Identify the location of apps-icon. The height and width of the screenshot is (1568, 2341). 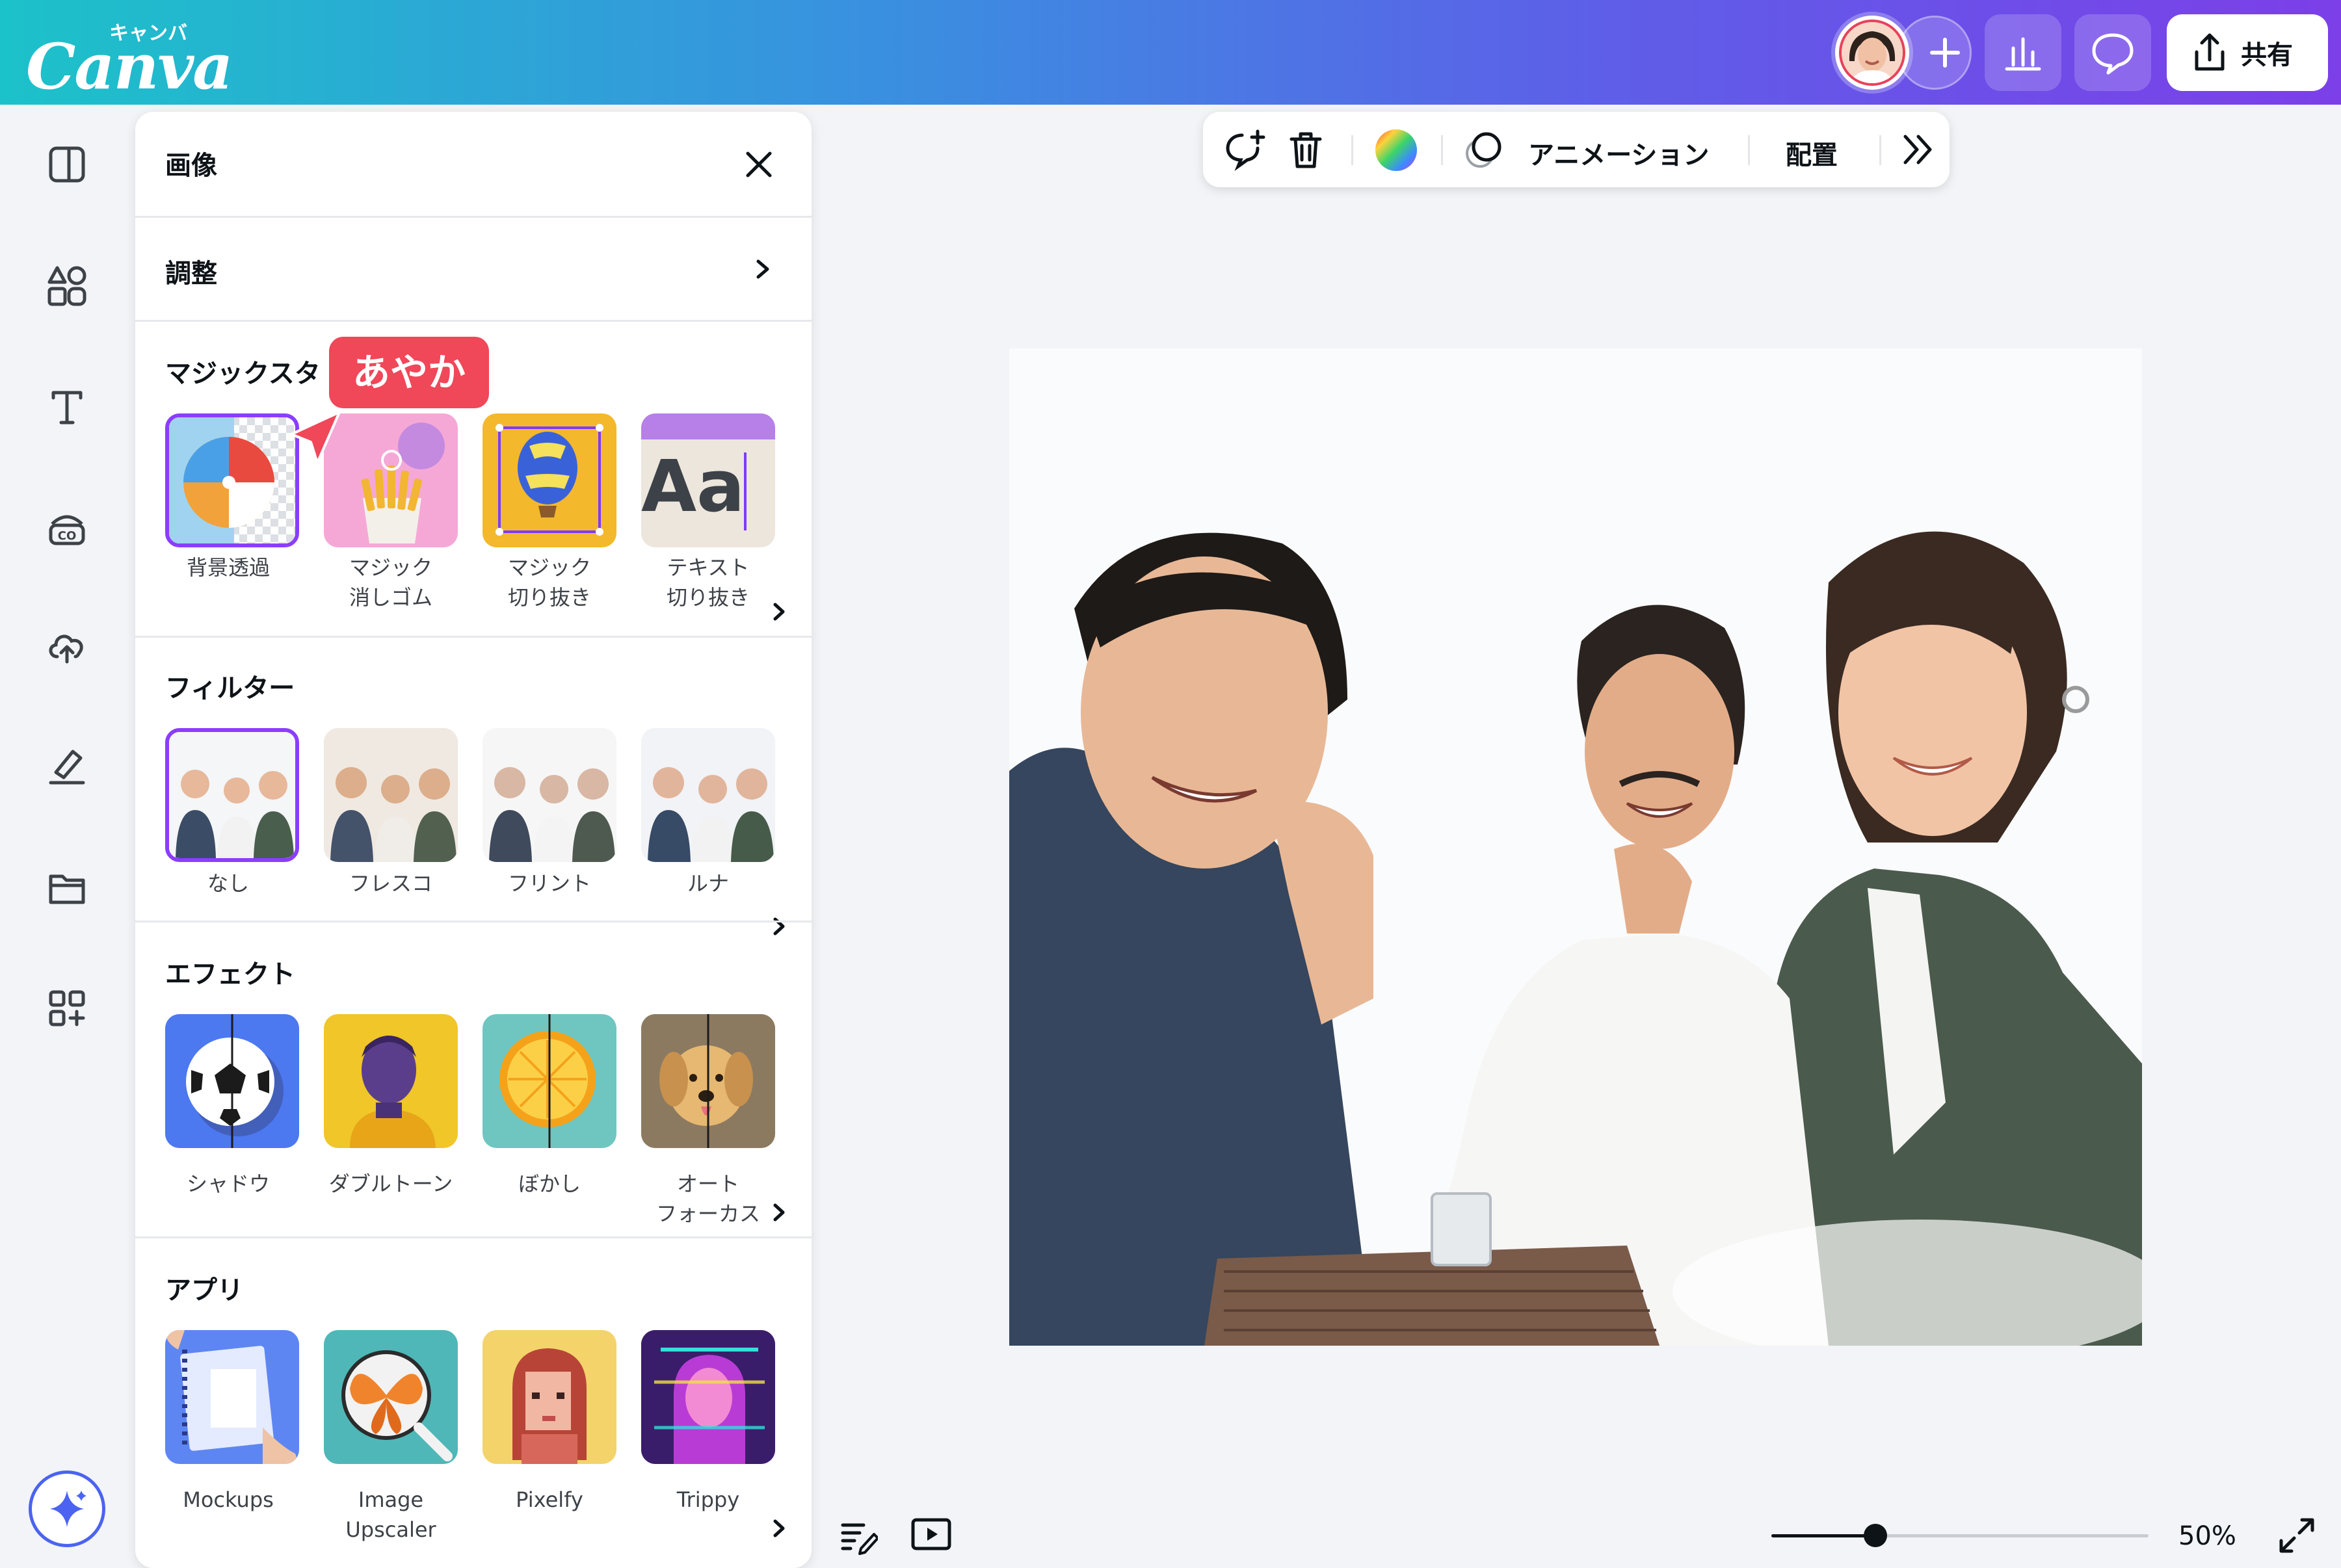
(67, 1008).